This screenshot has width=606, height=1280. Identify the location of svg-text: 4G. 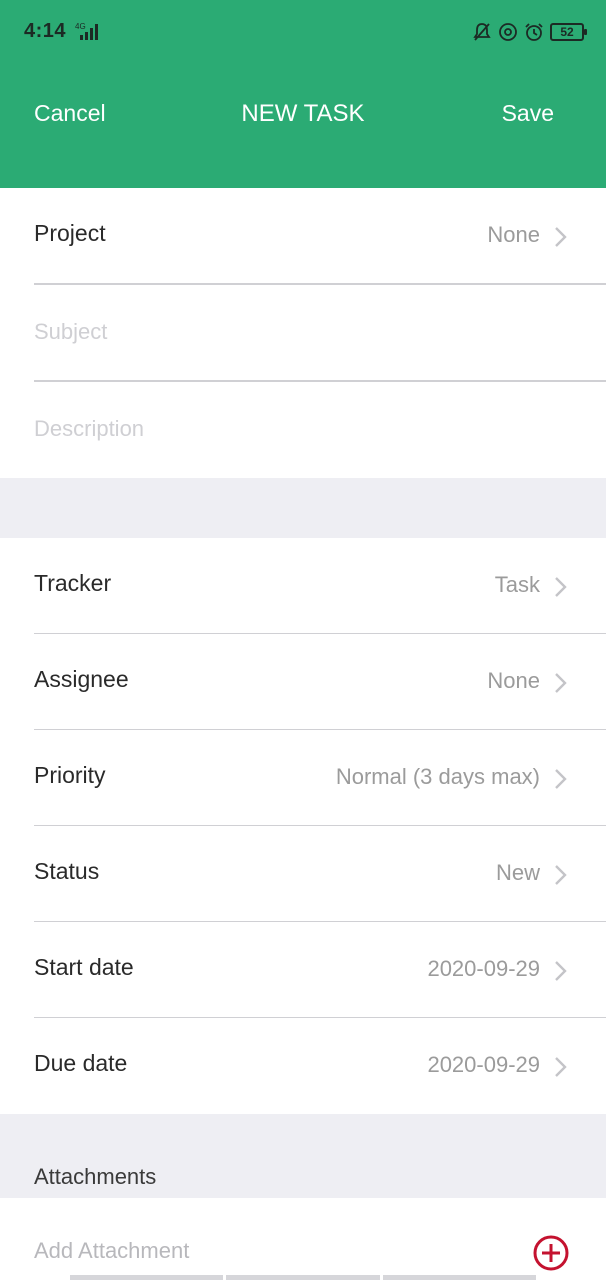
(80, 26).